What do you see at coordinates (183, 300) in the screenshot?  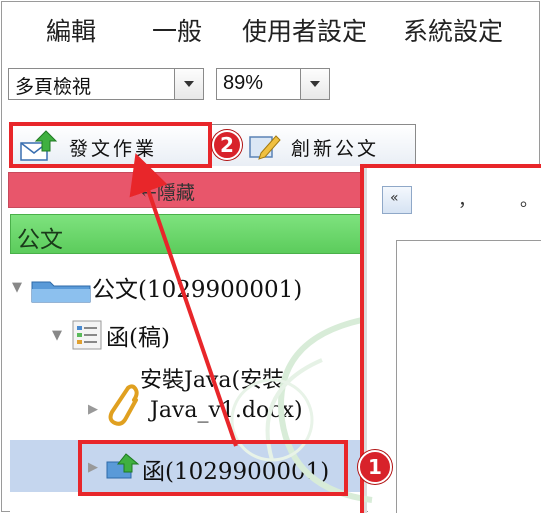 I see `annotation-arrow` at bounding box center [183, 300].